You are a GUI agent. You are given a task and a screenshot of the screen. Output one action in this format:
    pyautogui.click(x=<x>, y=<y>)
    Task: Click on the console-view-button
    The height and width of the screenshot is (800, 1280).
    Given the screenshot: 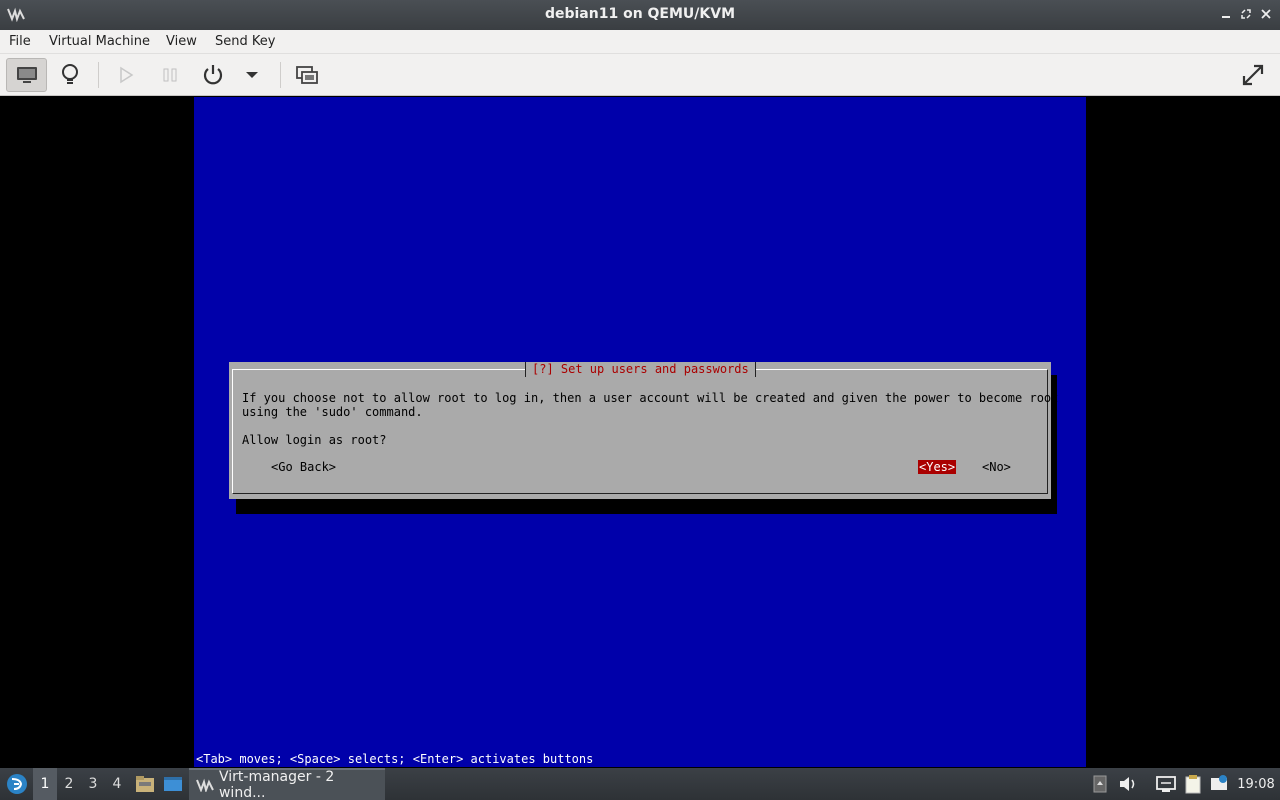 What is the action you would take?
    pyautogui.click(x=26, y=75)
    